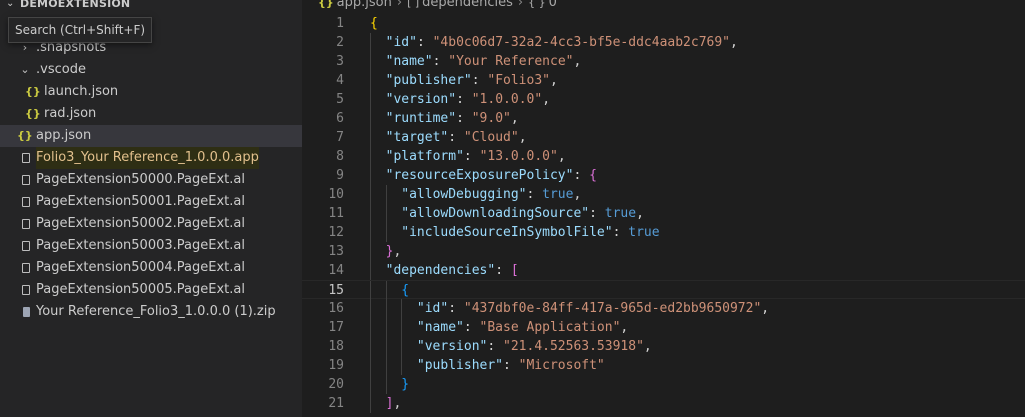 This screenshot has height=417, width=1025. I want to click on tree-item: {} rad.json, so click(151, 114).